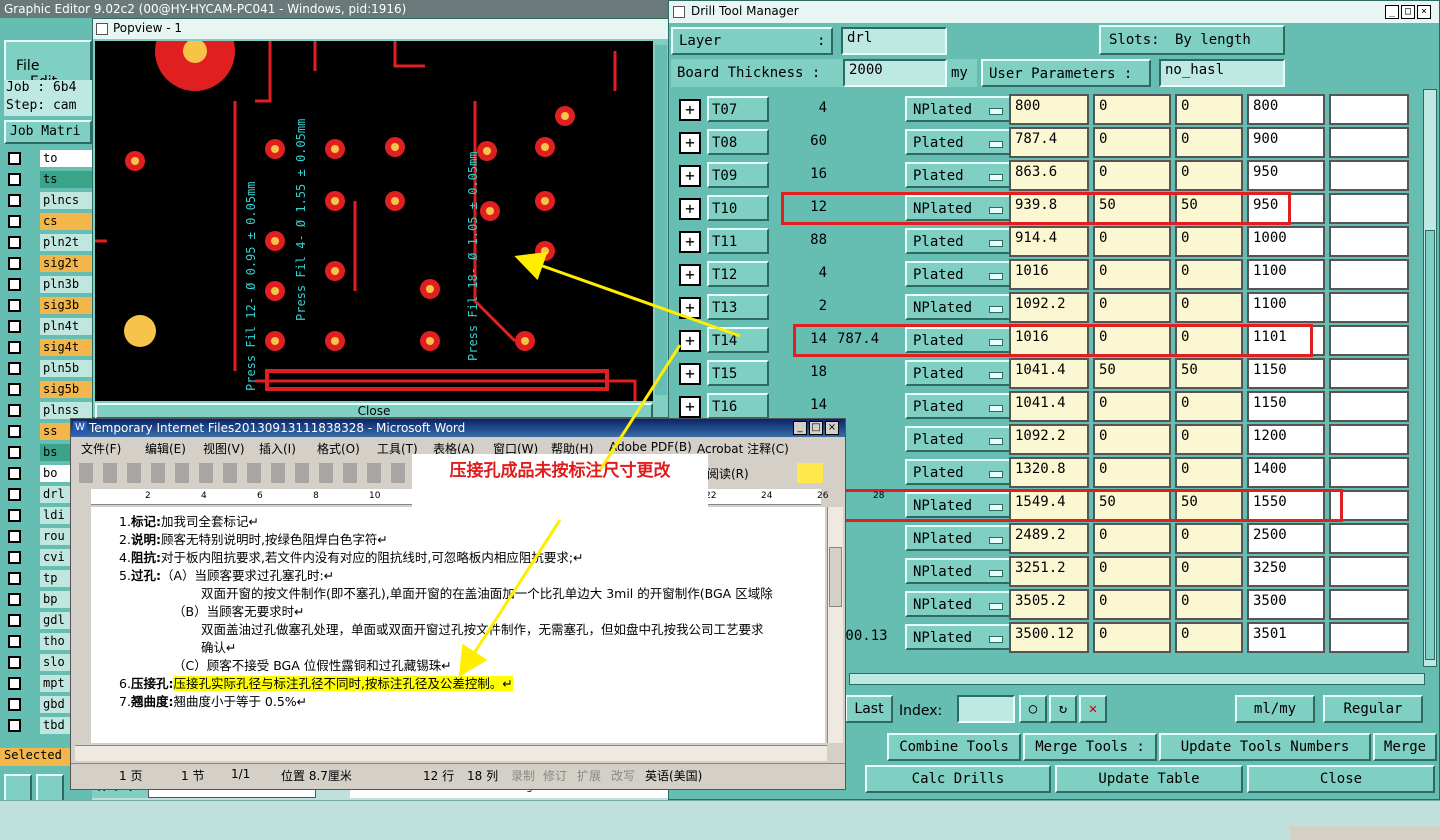  I want to click on units-dropdown: ml/my, so click(1275, 709).